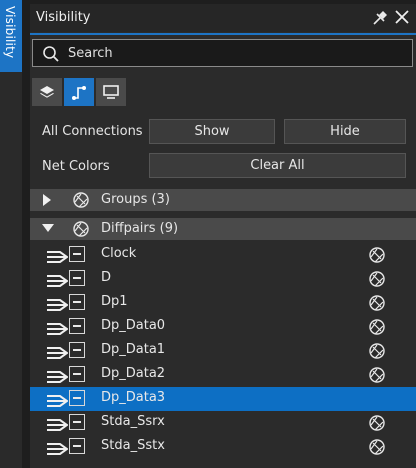  I want to click on pin-icon, so click(380, 18).